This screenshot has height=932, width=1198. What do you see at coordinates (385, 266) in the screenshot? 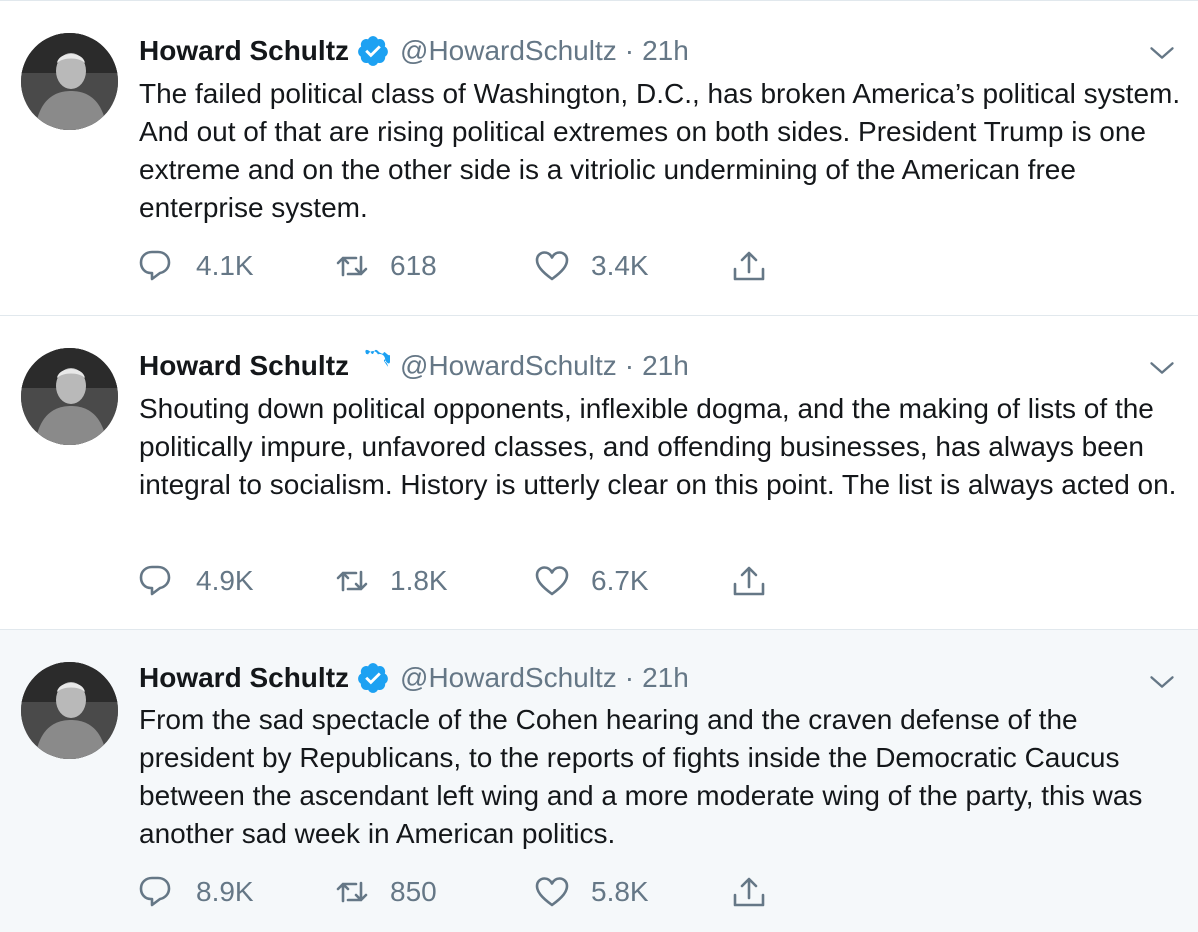
I see `retweet-button: 618` at bounding box center [385, 266].